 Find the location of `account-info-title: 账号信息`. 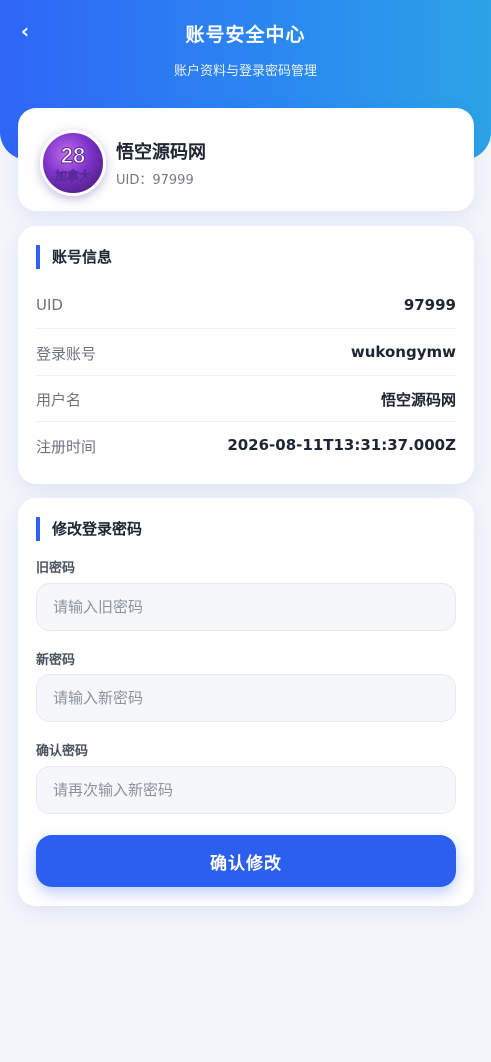

account-info-title: 账号信息 is located at coordinates (74, 257).